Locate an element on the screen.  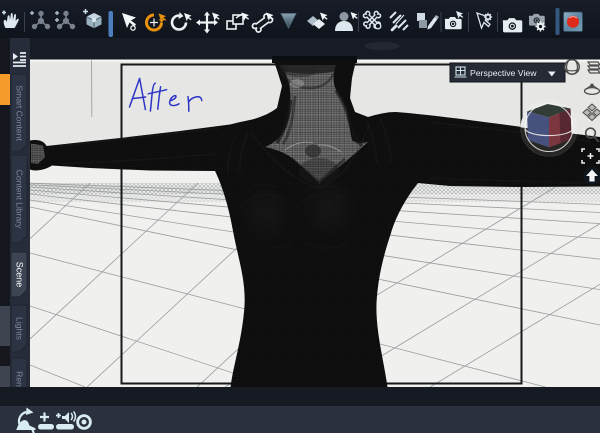
svg-text: Lights is located at coordinates (20, 328).